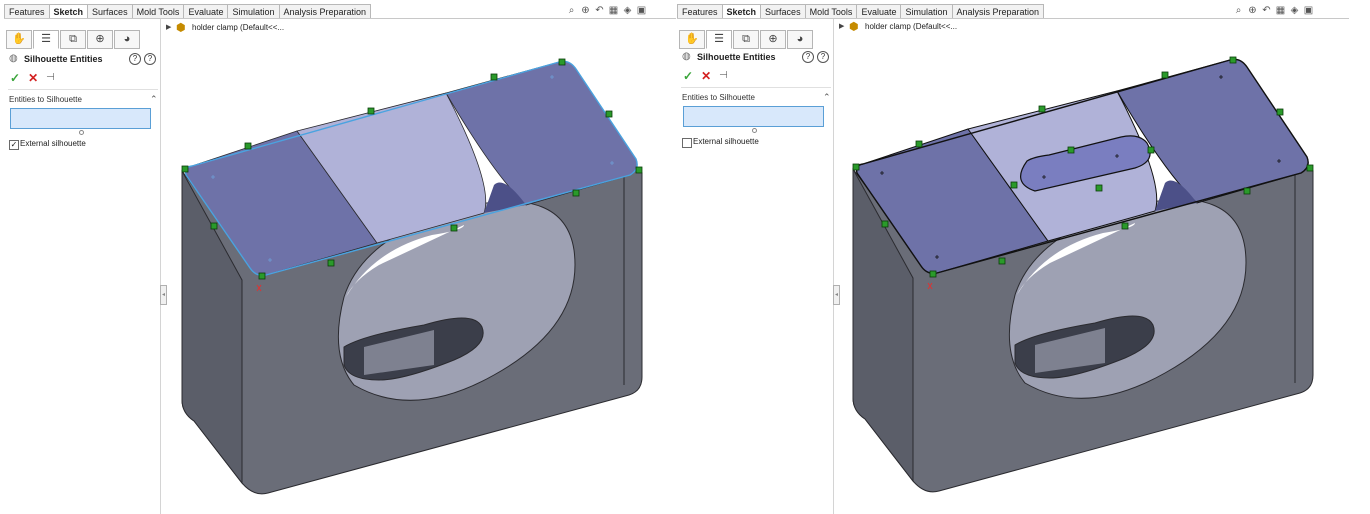 Image resolution: width=1370 pixels, height=514 pixels. I want to click on silhouette-tool-icon: ◍, so click(686, 56).